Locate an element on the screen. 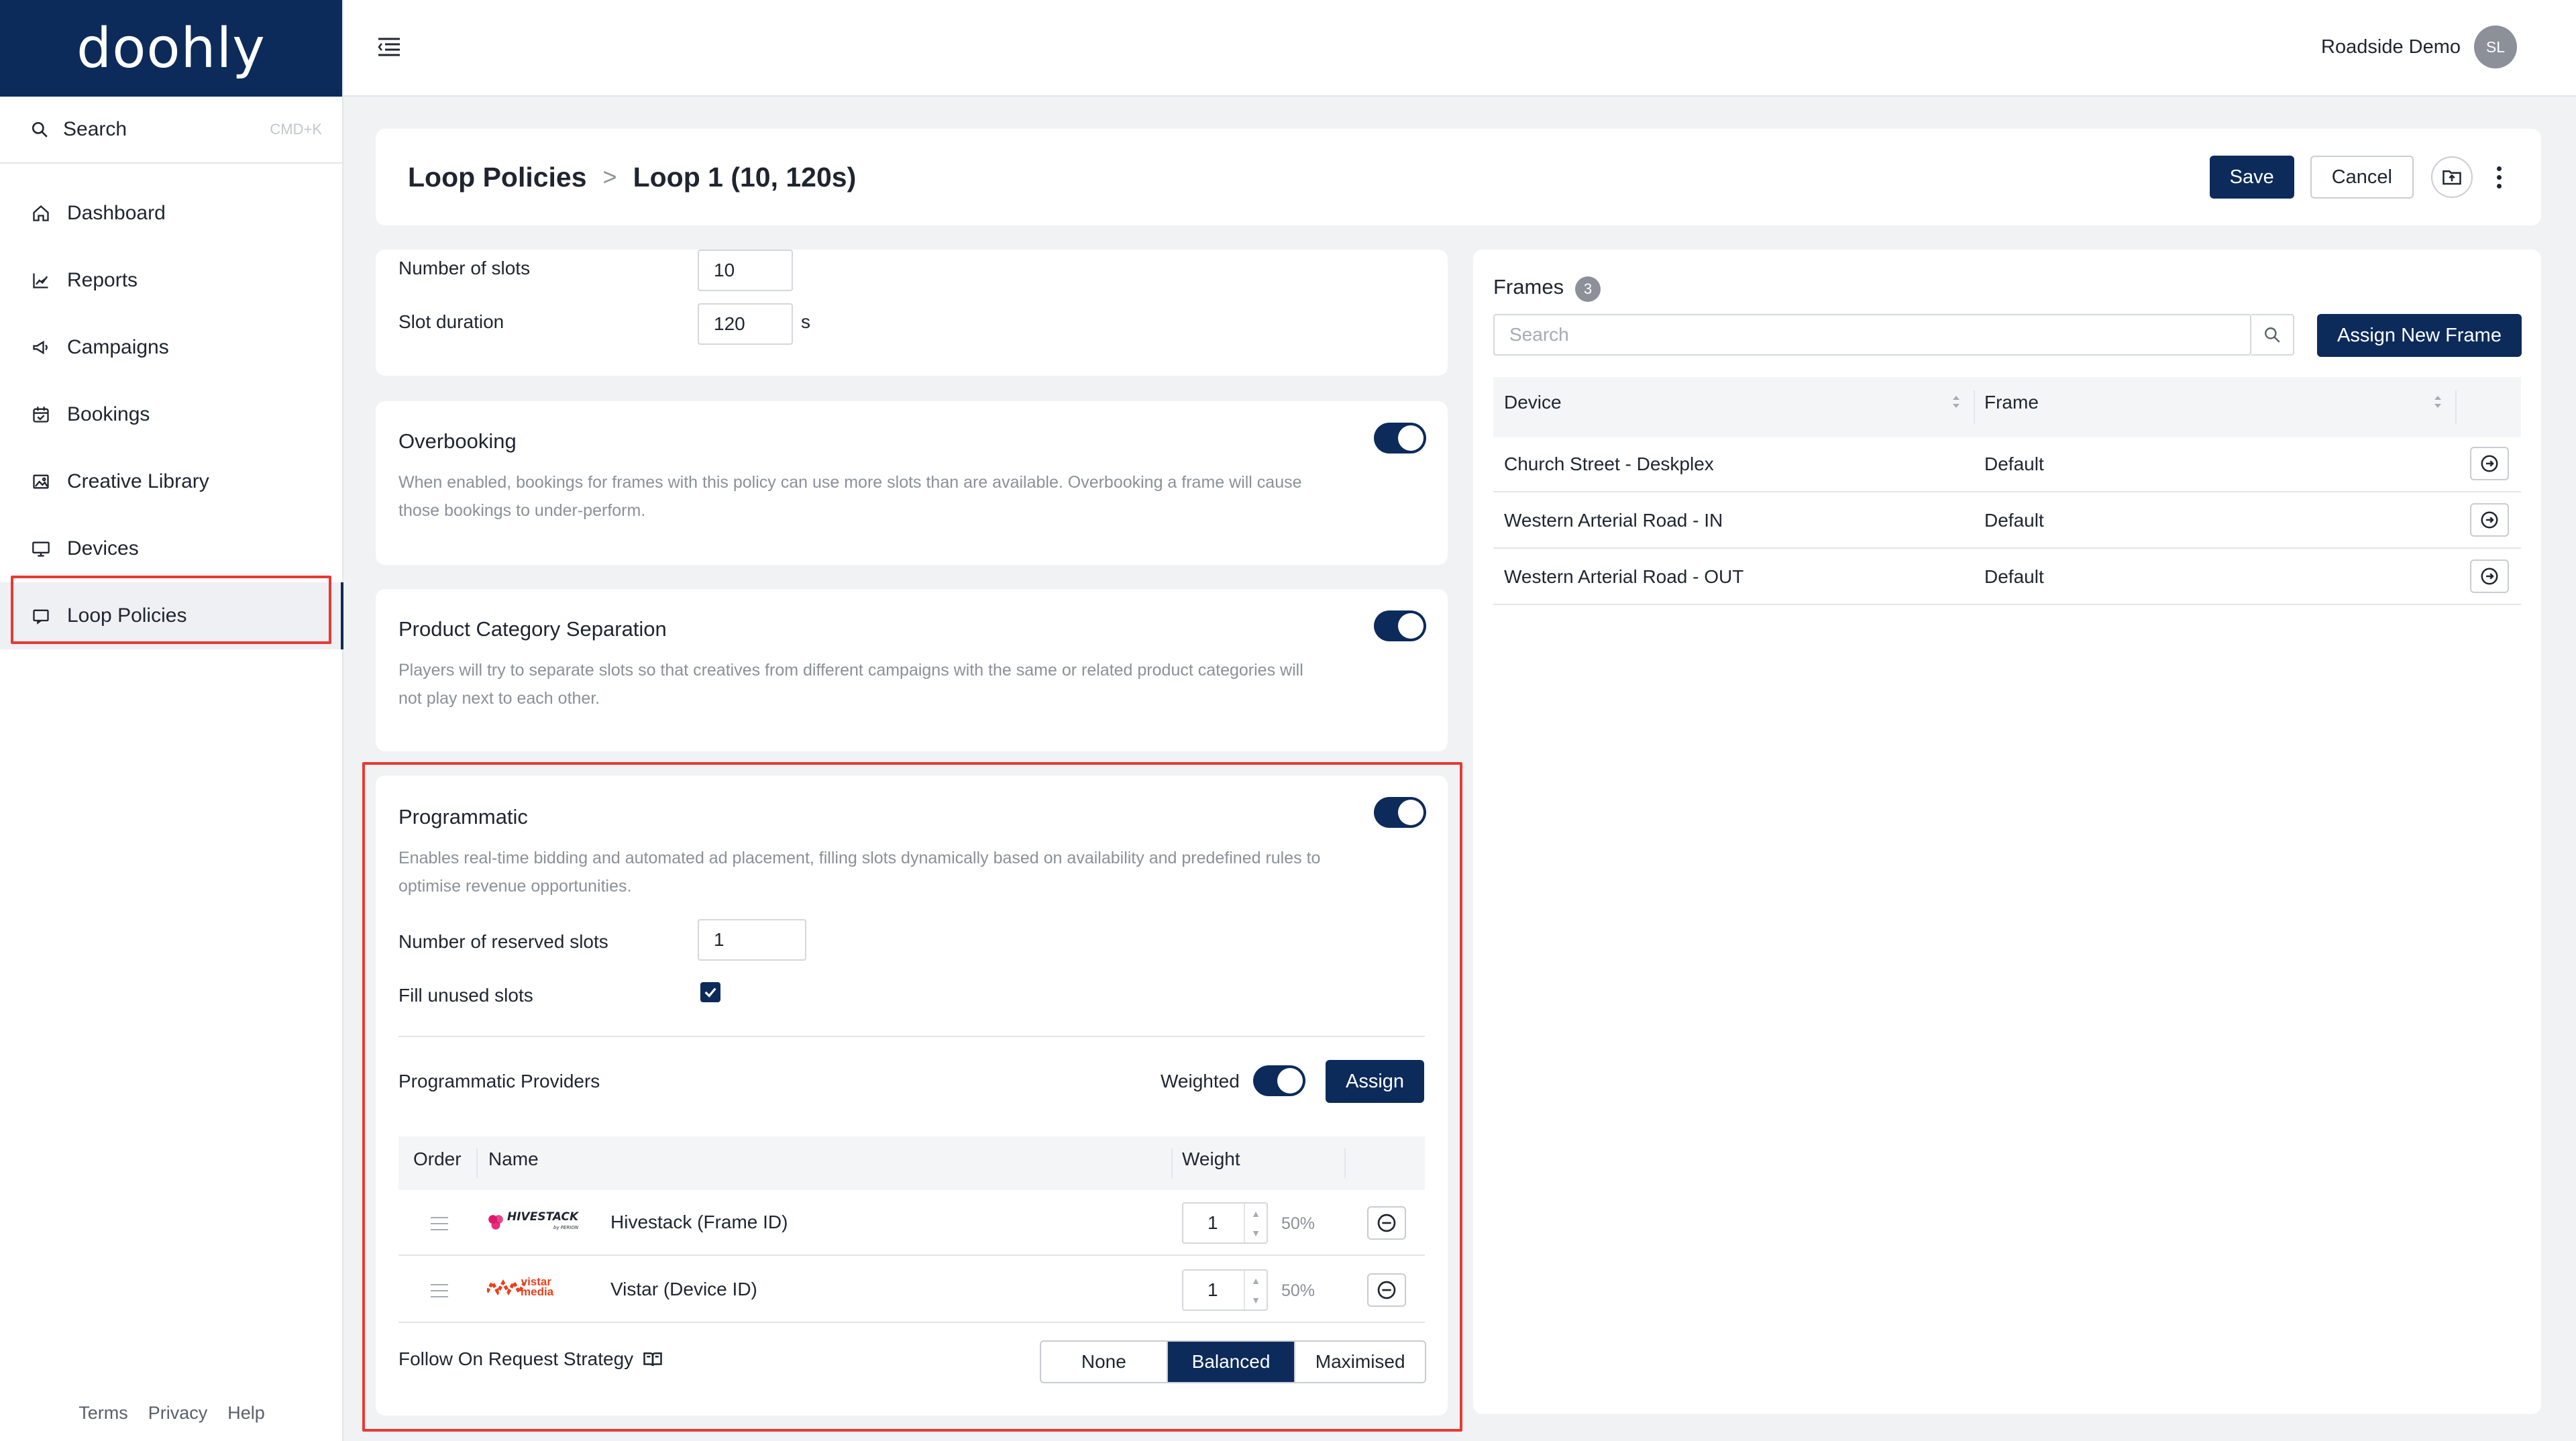 The width and height of the screenshot is (2576, 1441). number-of-slots-input: 10 is located at coordinates (745, 270).